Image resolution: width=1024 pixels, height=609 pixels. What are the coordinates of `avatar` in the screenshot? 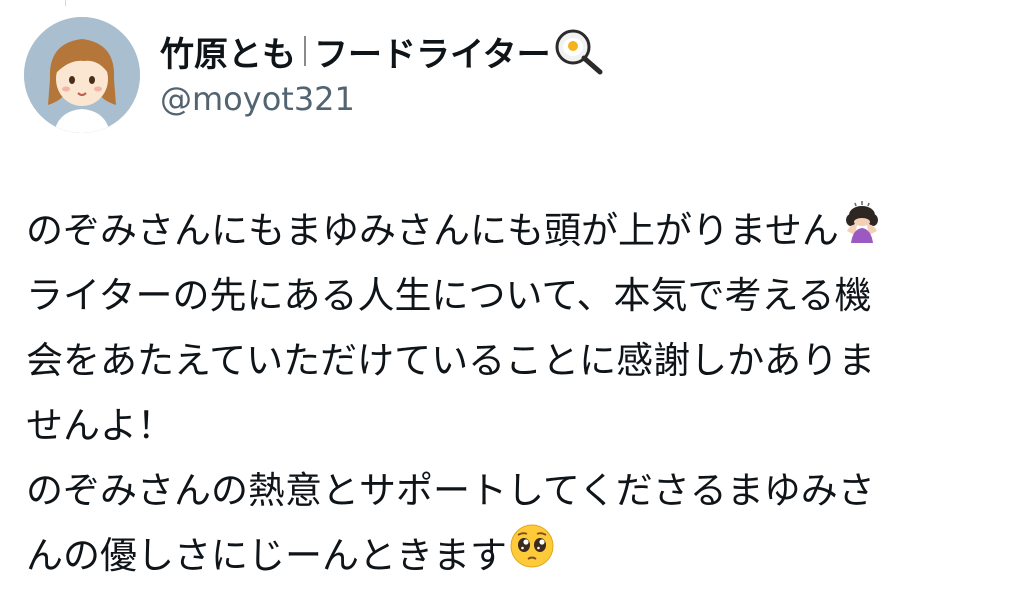 It's located at (82, 75).